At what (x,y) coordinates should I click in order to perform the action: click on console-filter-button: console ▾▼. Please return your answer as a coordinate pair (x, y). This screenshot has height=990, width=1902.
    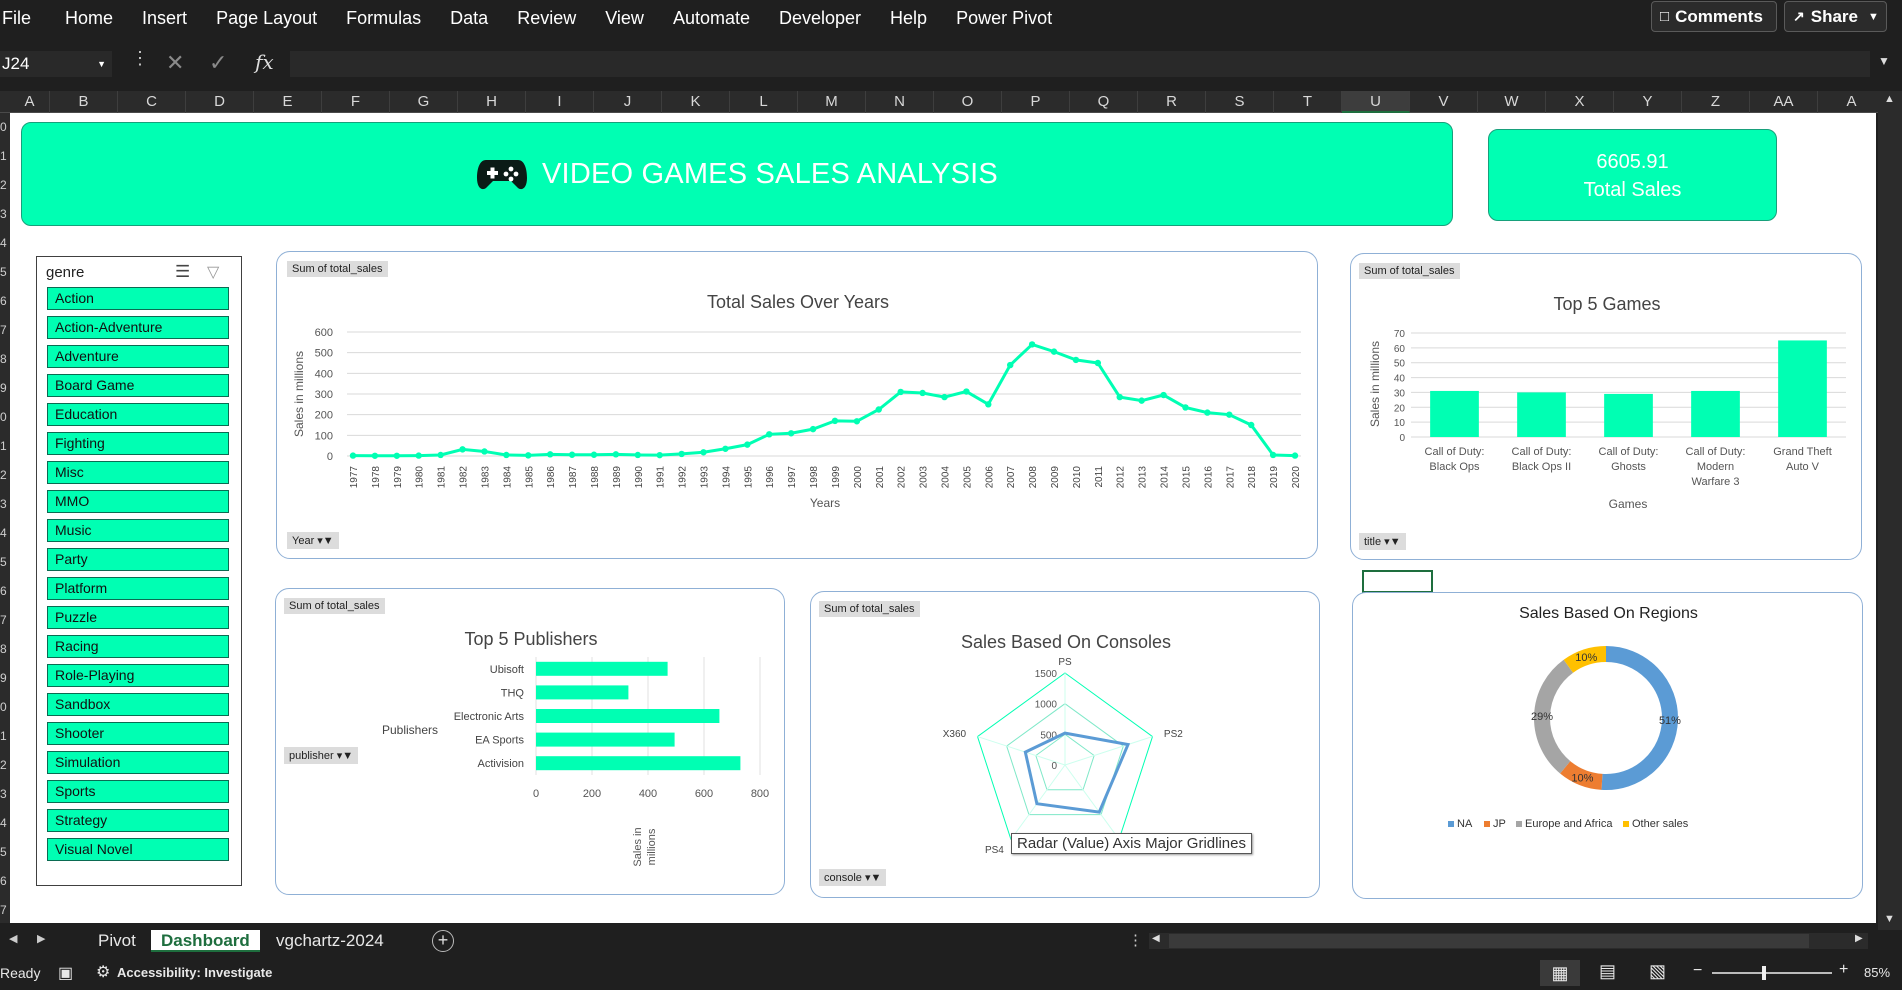
    Looking at the image, I should click on (853, 877).